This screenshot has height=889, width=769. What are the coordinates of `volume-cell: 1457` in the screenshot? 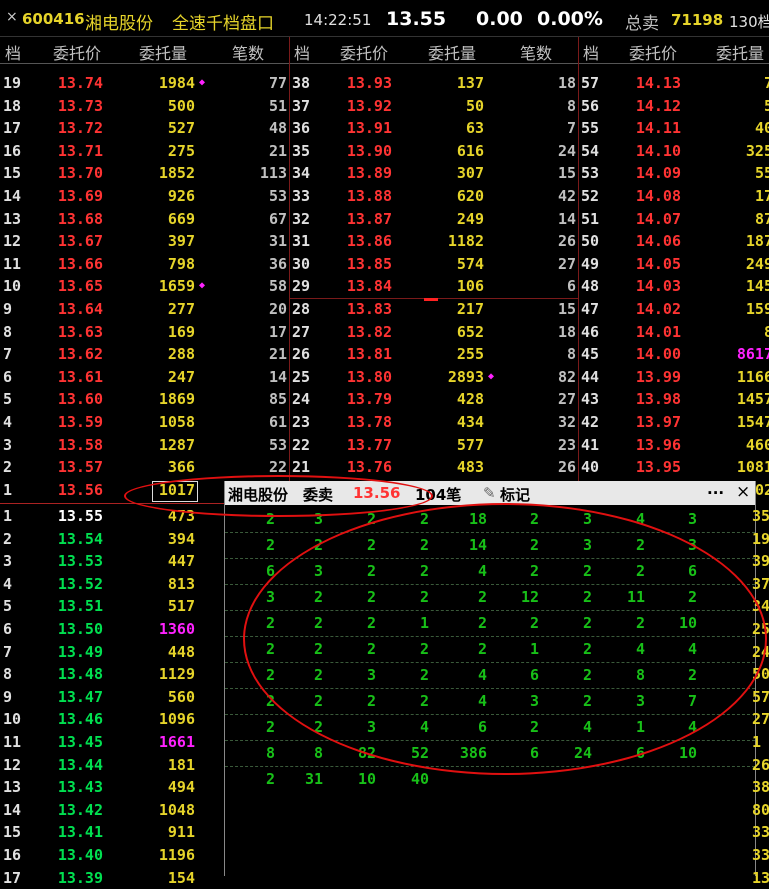 It's located at (752, 399).